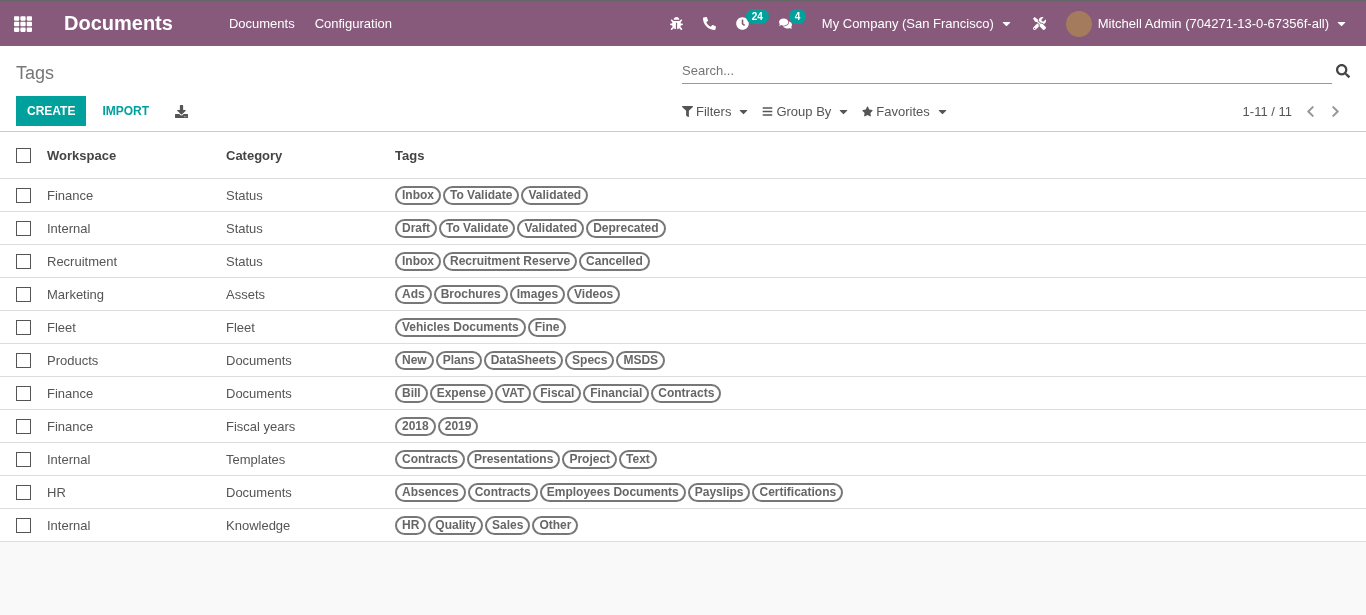 The image size is (1366, 615). What do you see at coordinates (797, 16) in the screenshot?
I see `message-count-badge: 4` at bounding box center [797, 16].